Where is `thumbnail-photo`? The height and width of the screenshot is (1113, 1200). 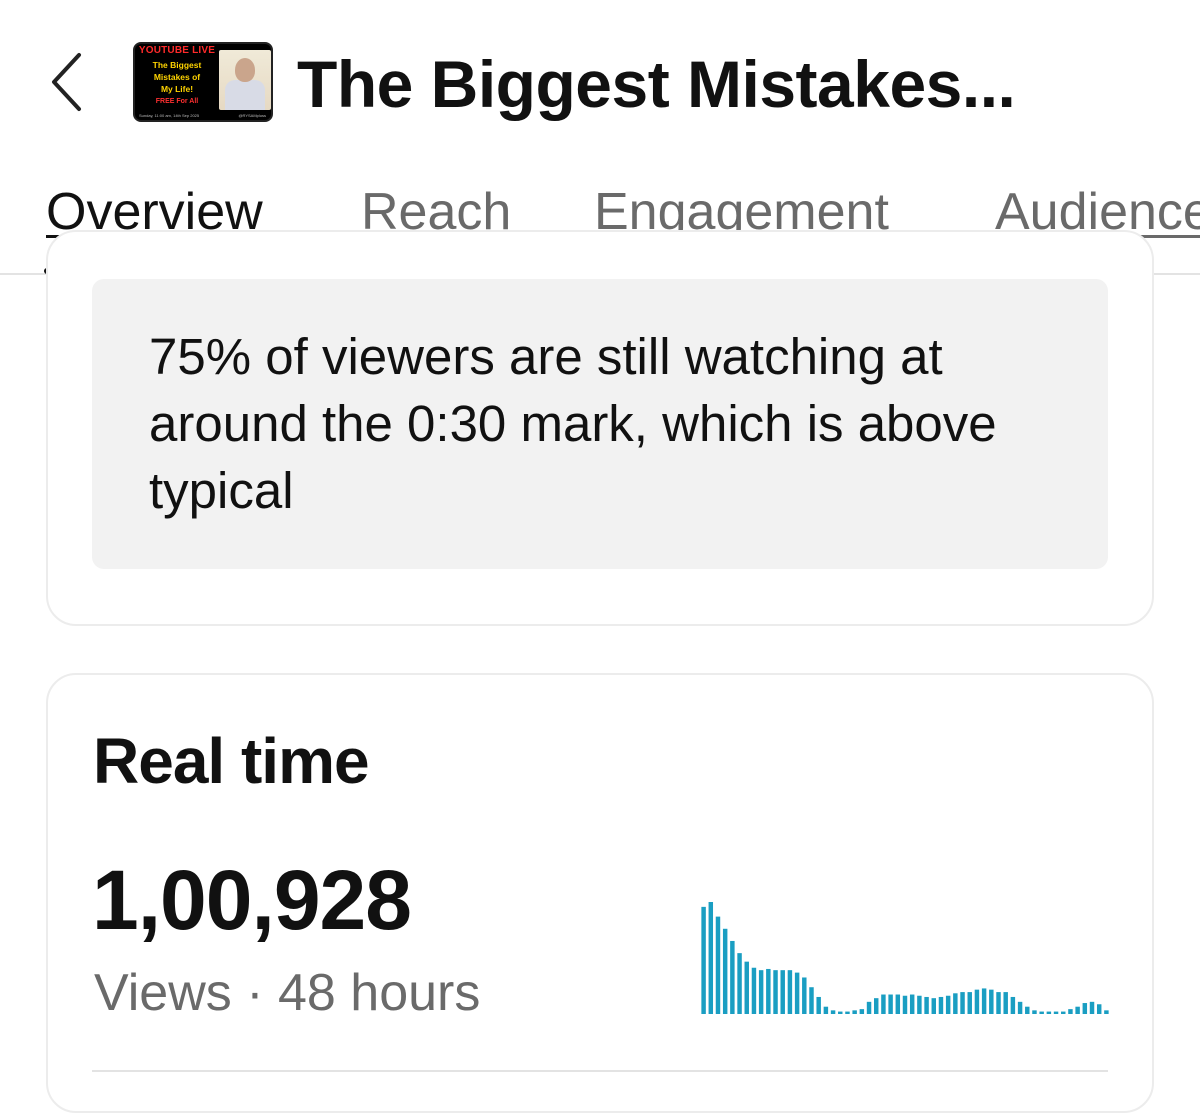 thumbnail-photo is located at coordinates (245, 80).